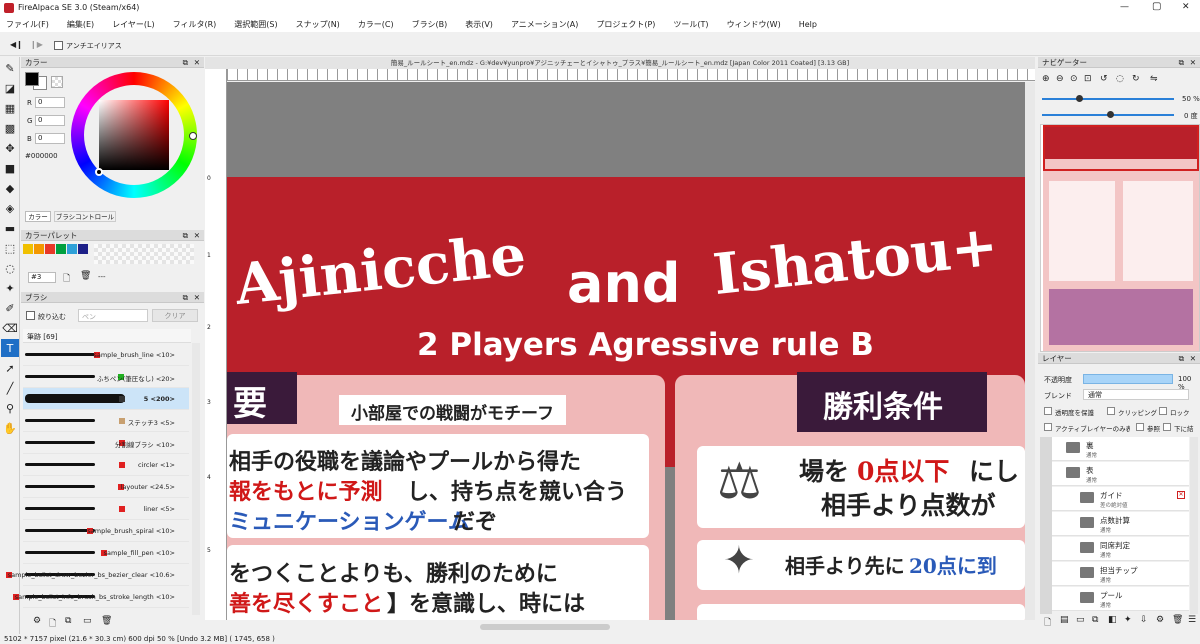 The image size is (1200, 644). Describe the element at coordinates (1060, 79) in the screenshot. I see `zoom-out-icon: ⊖` at that location.